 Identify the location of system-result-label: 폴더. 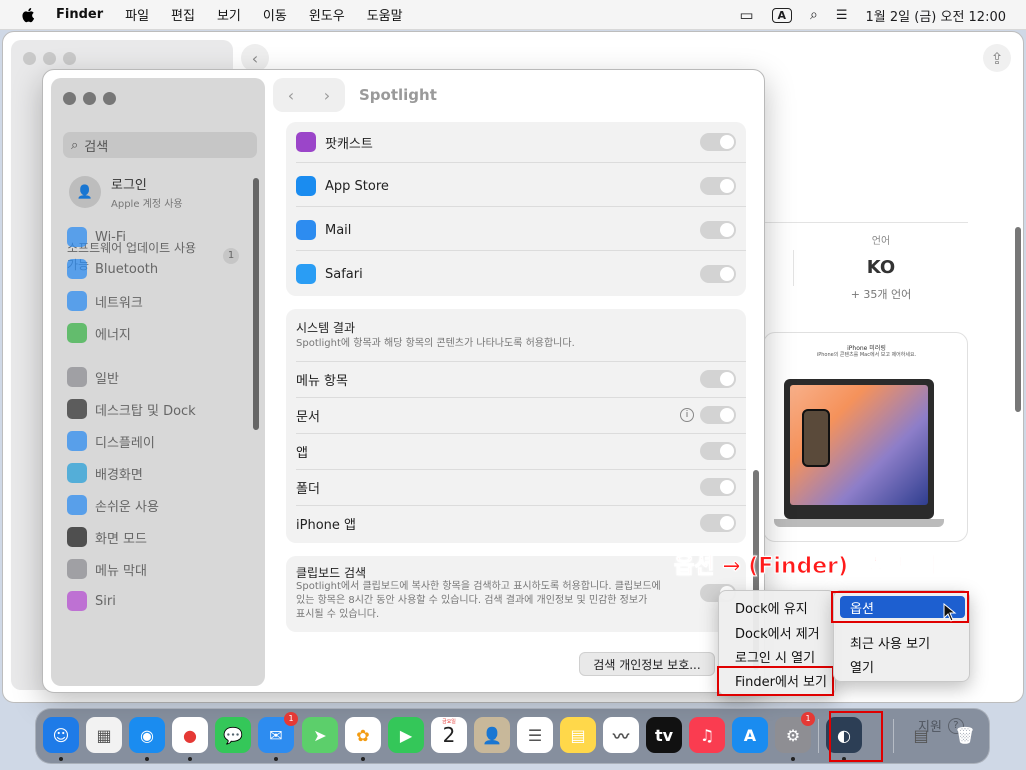
(308, 489).